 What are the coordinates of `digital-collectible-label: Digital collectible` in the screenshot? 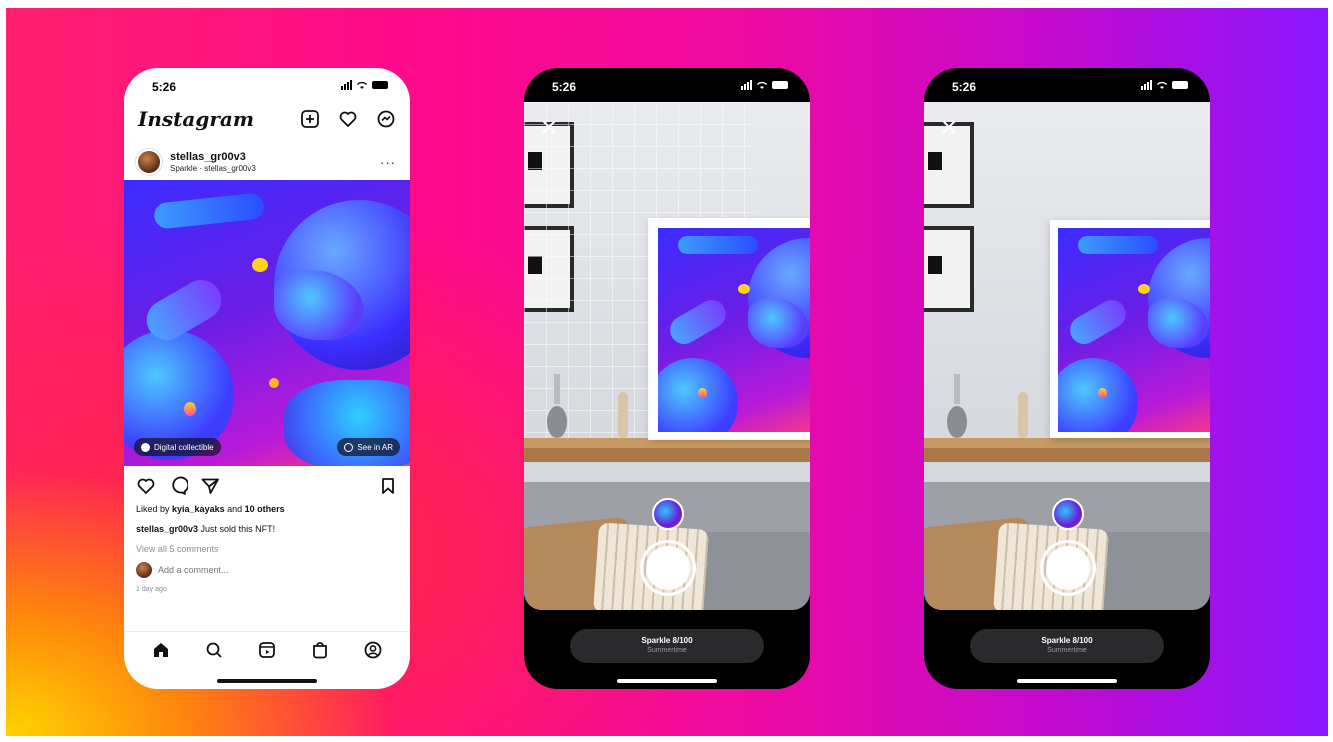 It's located at (184, 447).